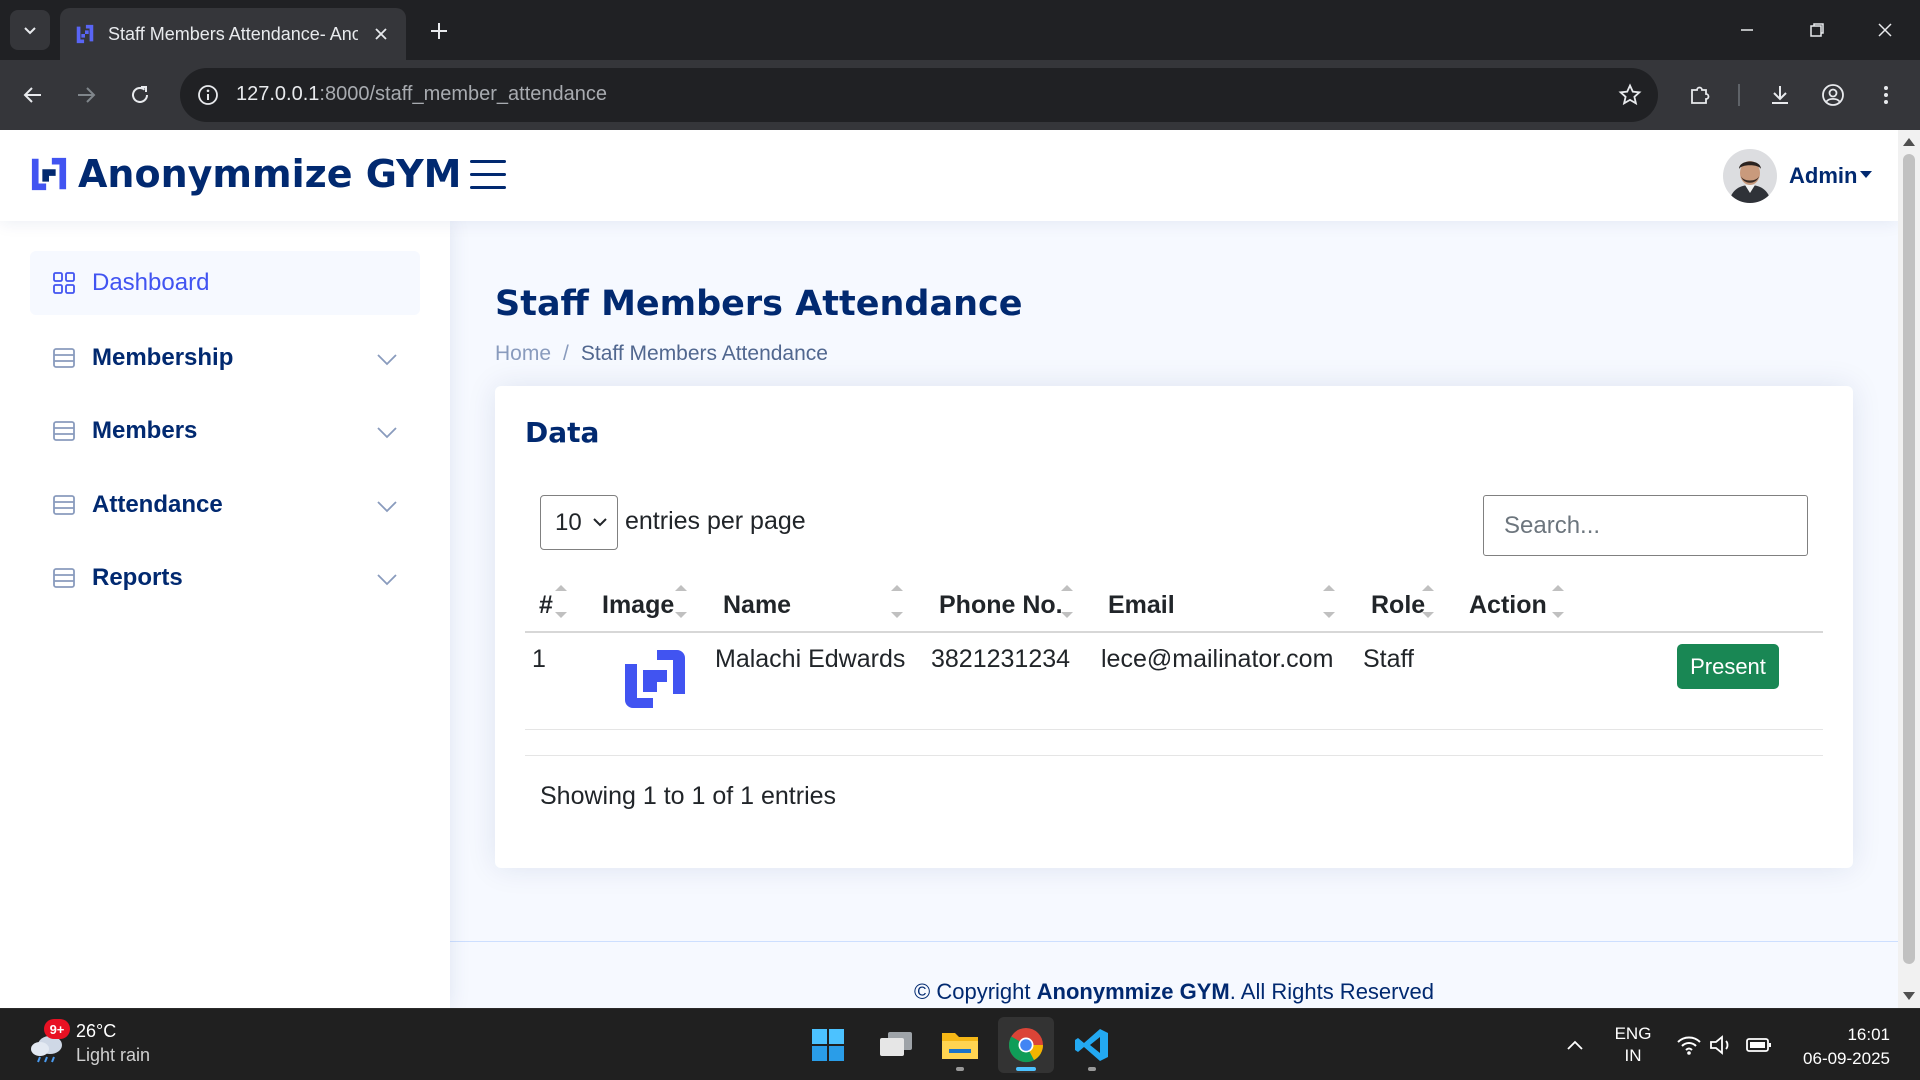  Describe the element at coordinates (1886, 95) in the screenshot. I see `browser-menu-button` at that location.